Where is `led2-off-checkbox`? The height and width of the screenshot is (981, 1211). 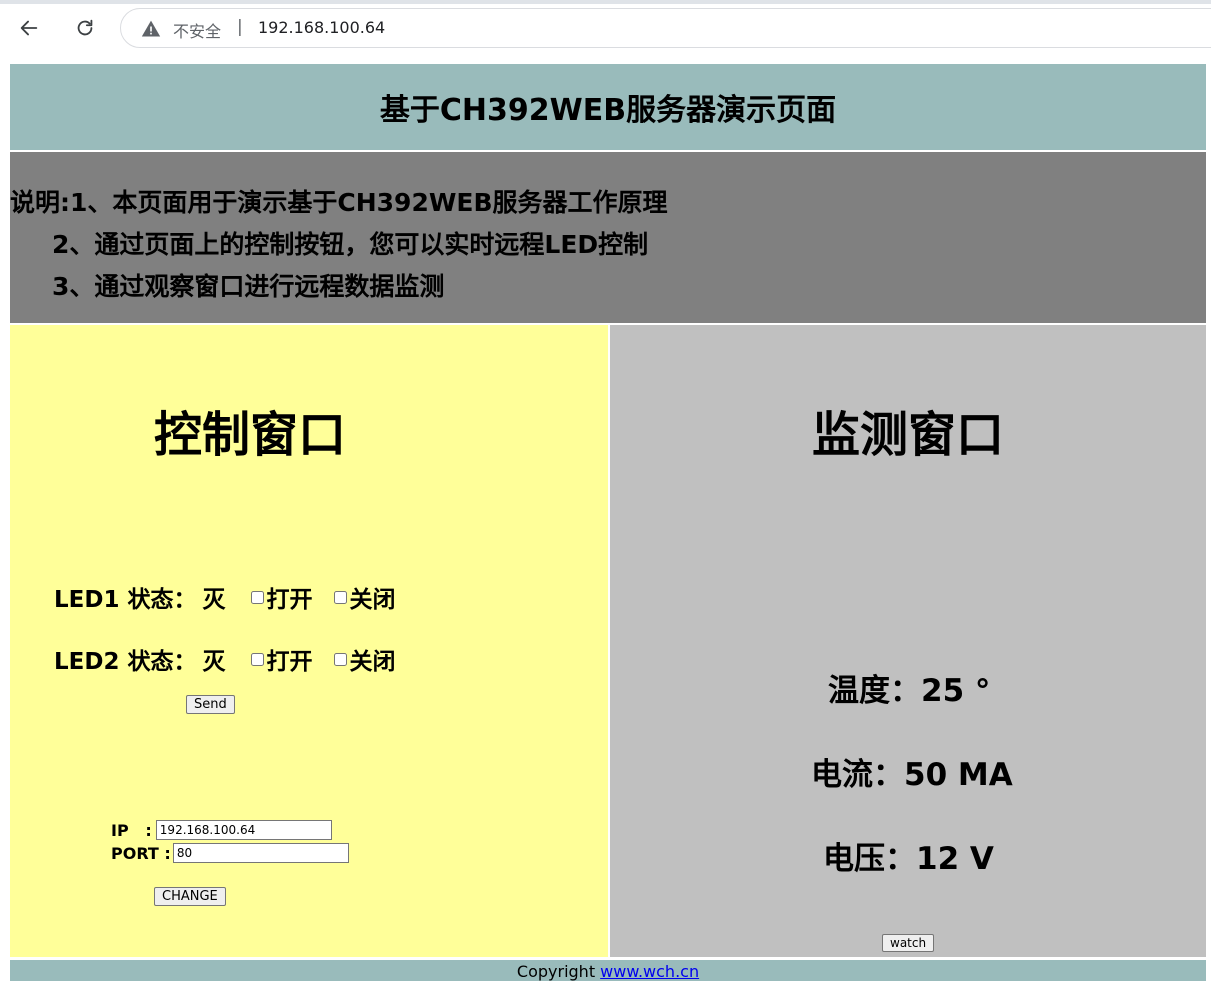 led2-off-checkbox is located at coordinates (341, 659).